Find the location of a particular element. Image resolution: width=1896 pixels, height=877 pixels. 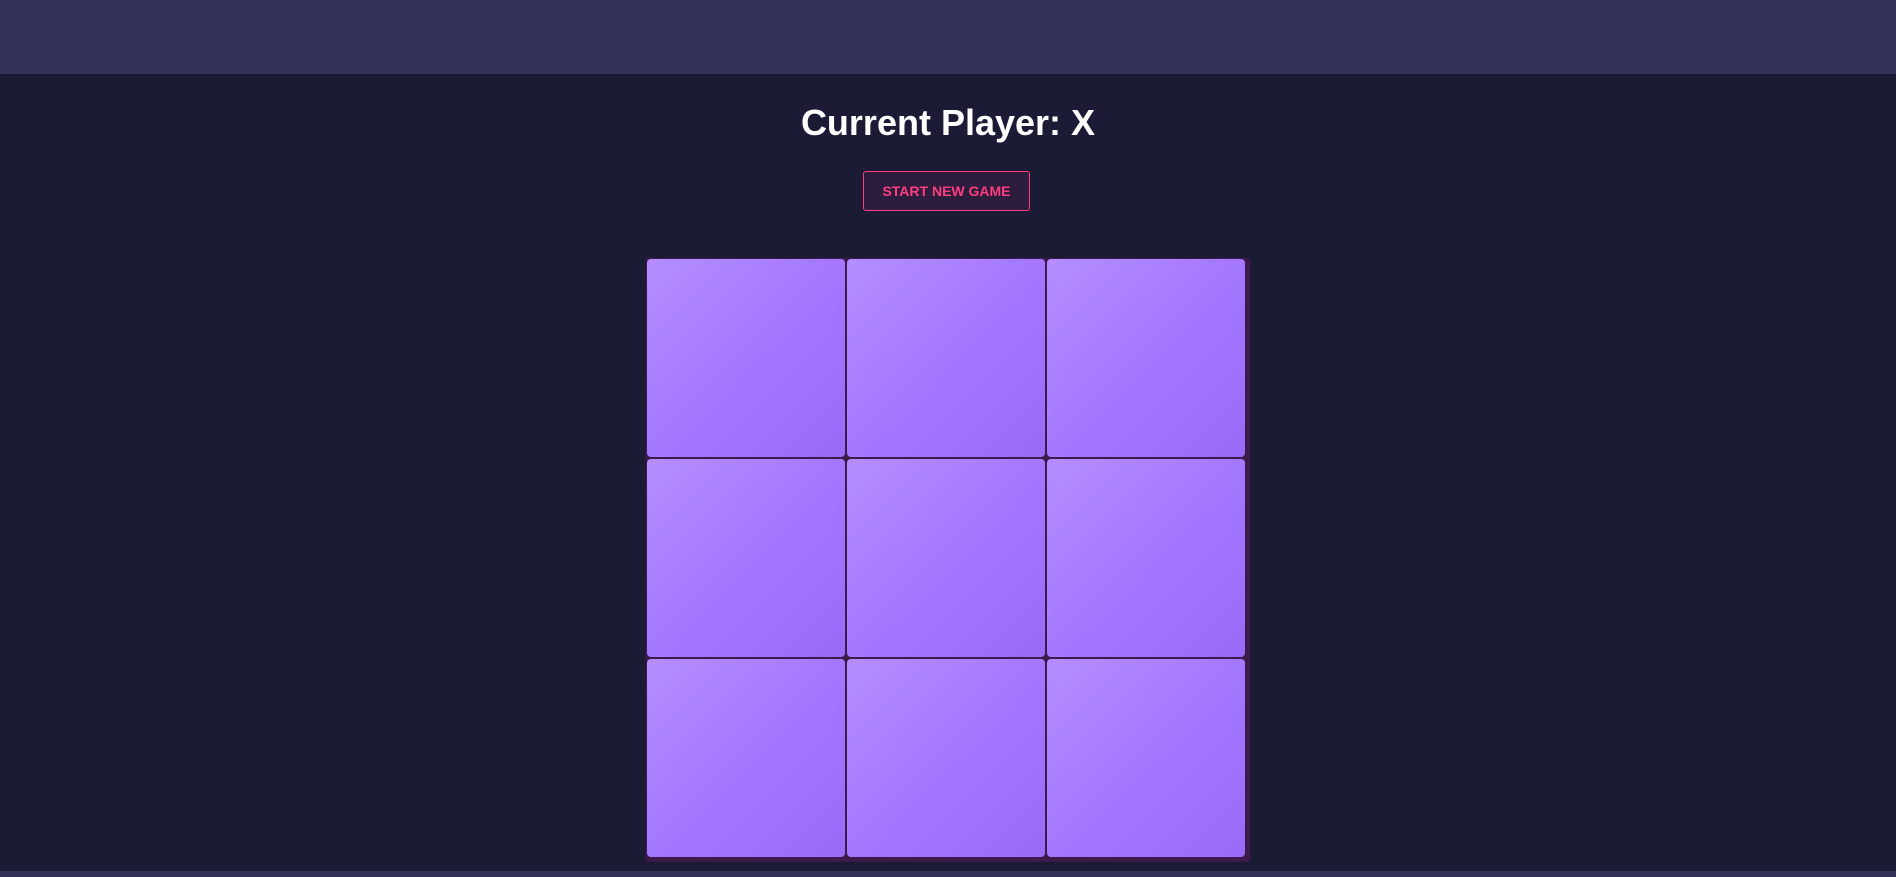

bottom-edge is located at coordinates (948, 874).